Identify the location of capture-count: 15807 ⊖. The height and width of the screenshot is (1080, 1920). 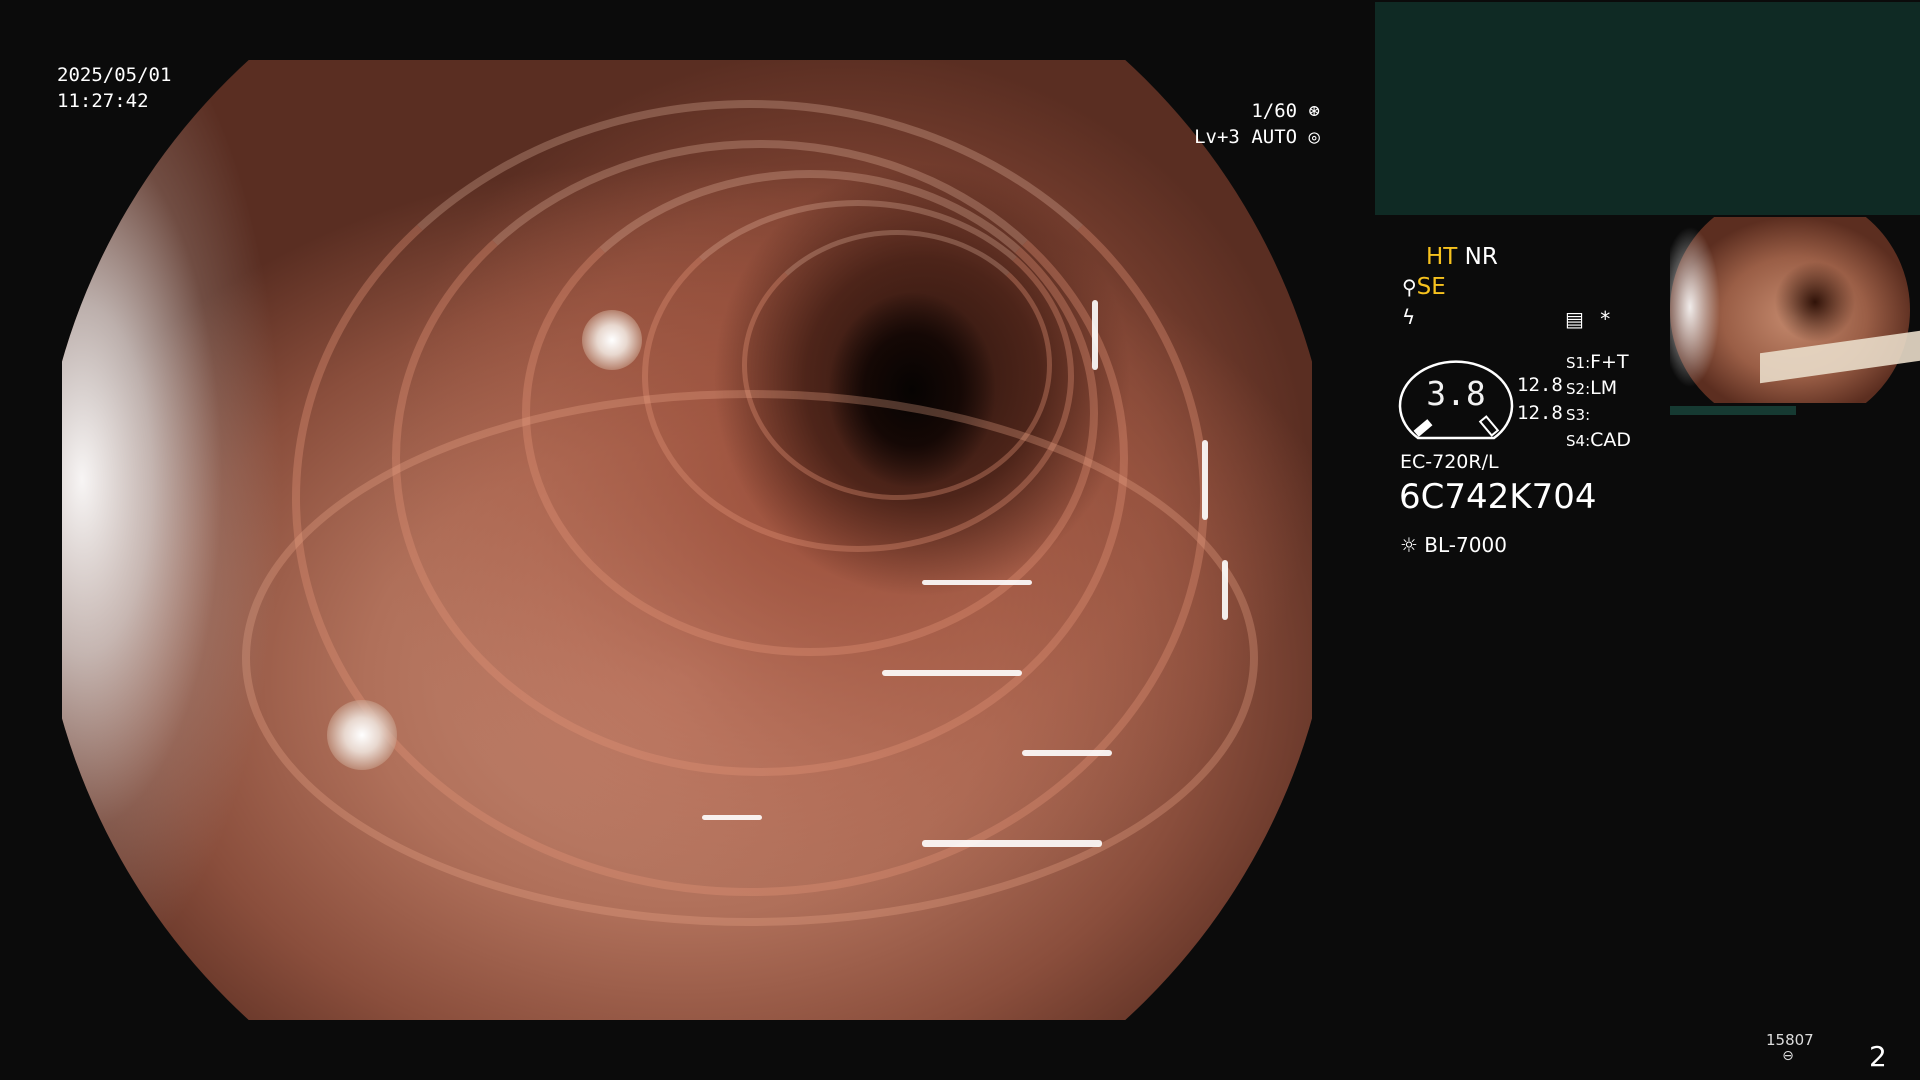
(1790, 1047).